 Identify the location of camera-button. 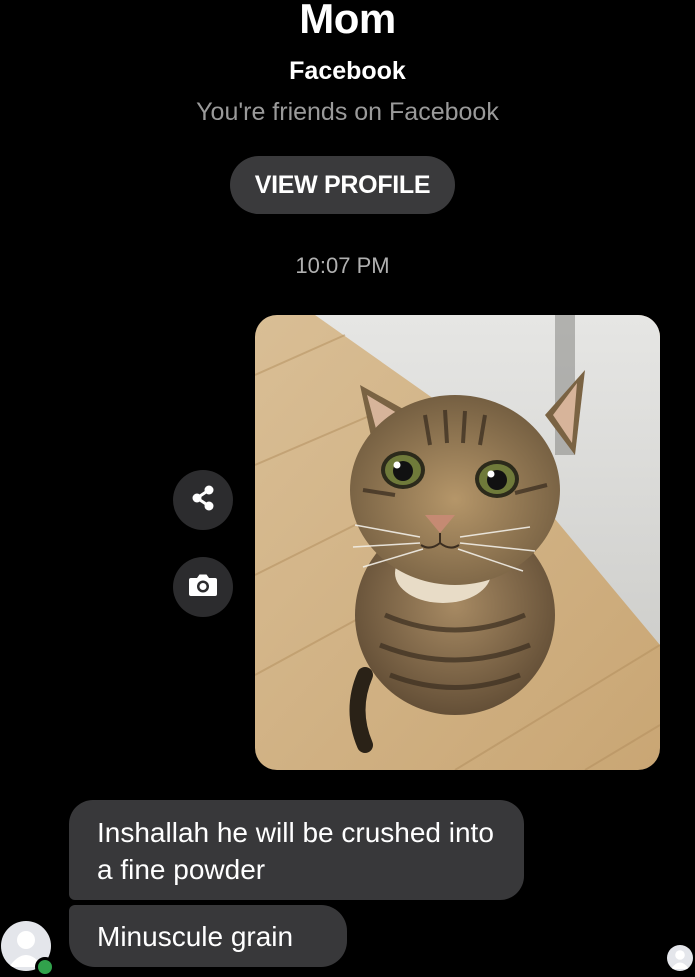
(203, 587).